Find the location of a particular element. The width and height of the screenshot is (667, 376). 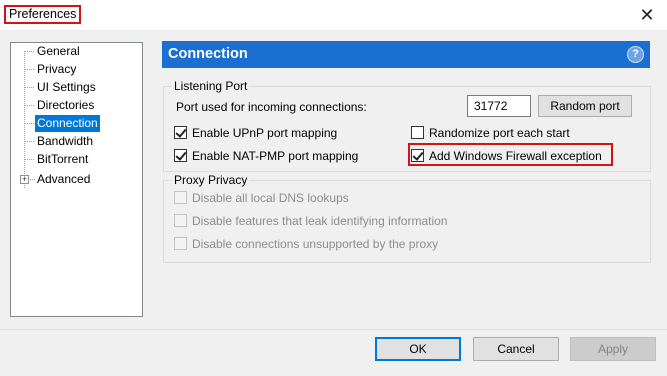

tree-item-general: General is located at coordinates (58, 51).